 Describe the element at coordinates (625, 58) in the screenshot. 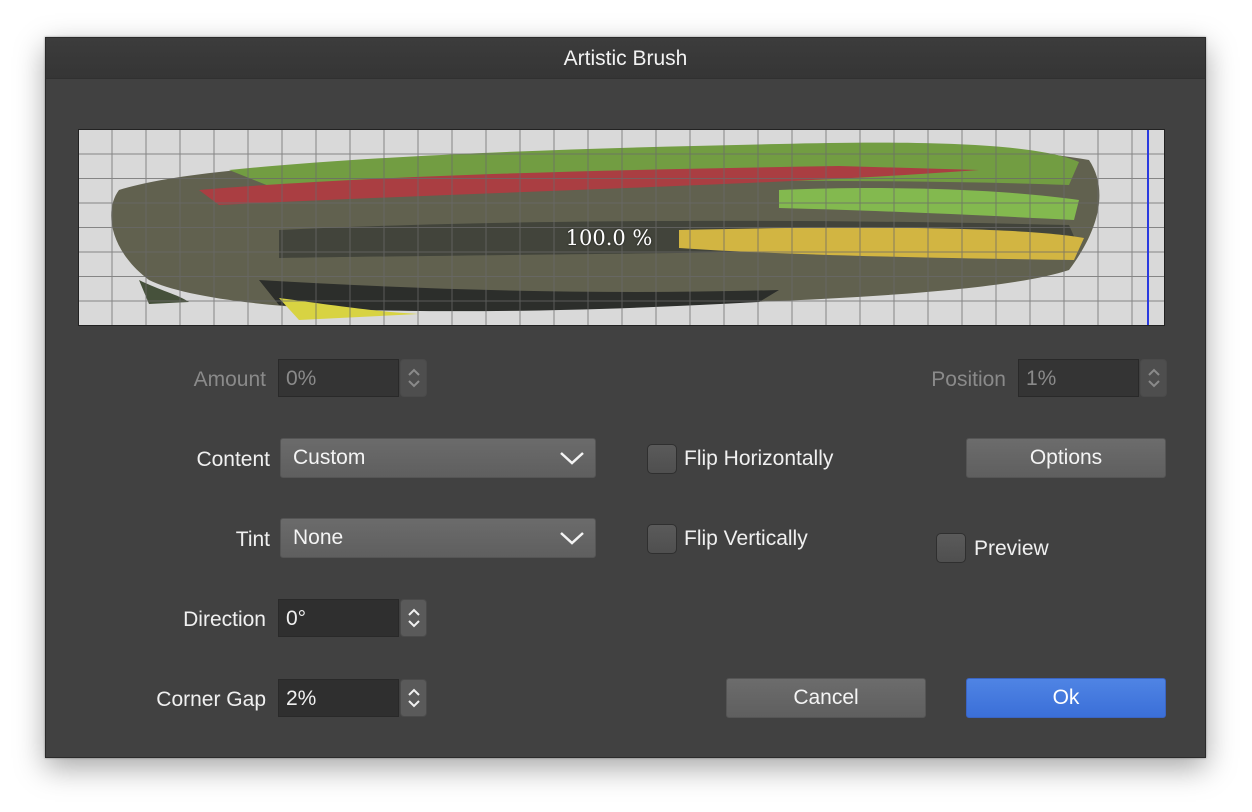

I see `dialog-title: Artistic Brush` at that location.